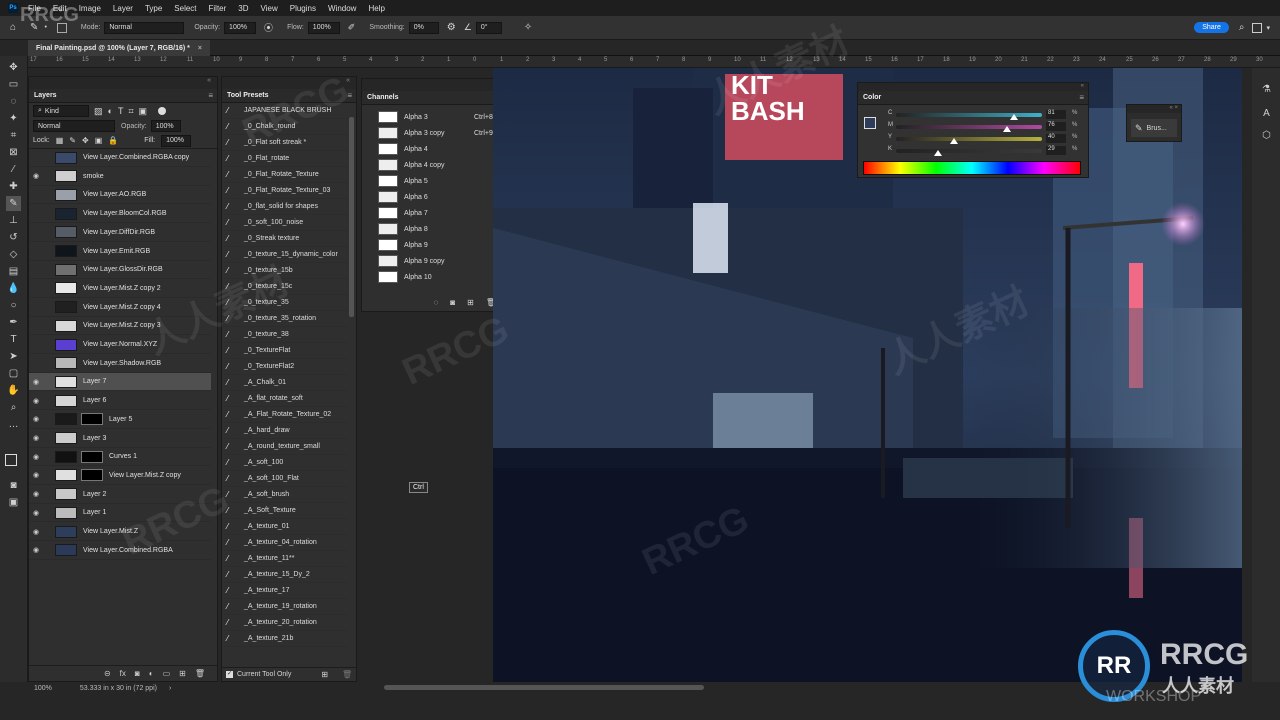  I want to click on link-icon: ⊝, so click(107, 673).